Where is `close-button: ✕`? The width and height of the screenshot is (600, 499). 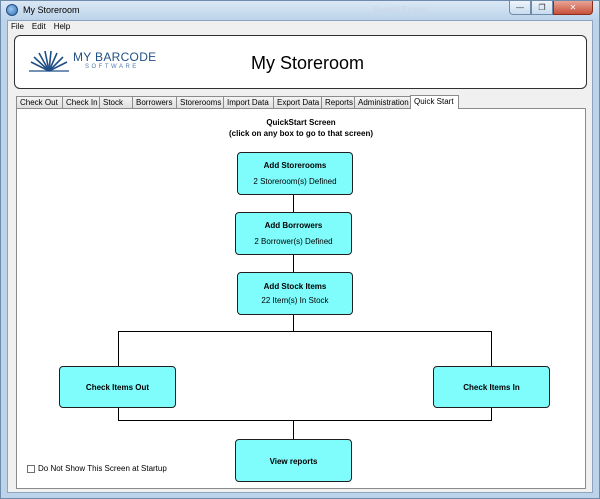
close-button: ✕ is located at coordinates (573, 8).